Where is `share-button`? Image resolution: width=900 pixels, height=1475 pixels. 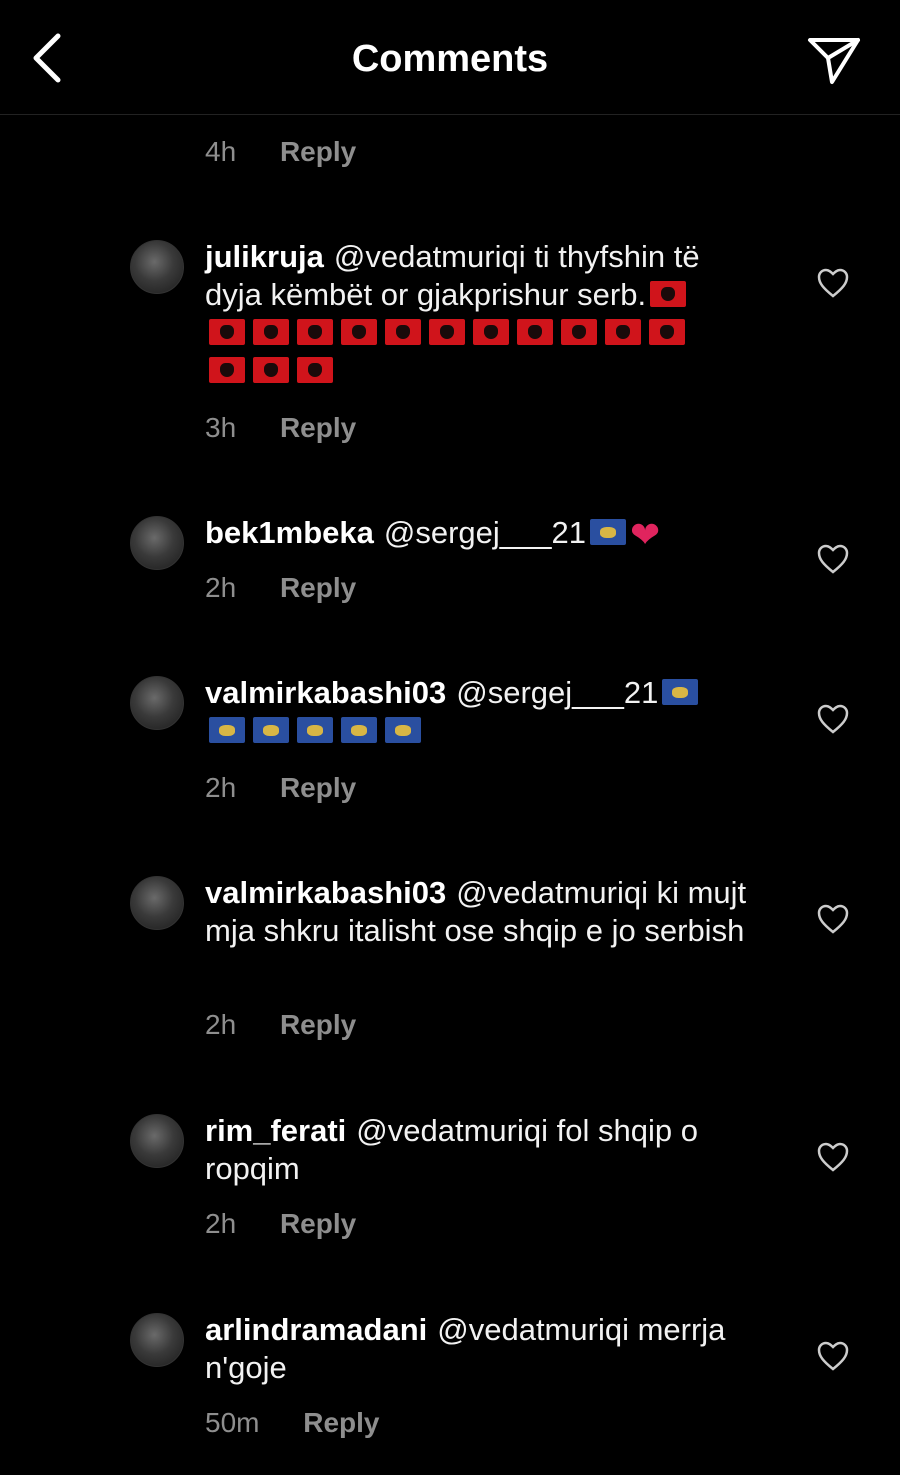 share-button is located at coordinates (834, 60).